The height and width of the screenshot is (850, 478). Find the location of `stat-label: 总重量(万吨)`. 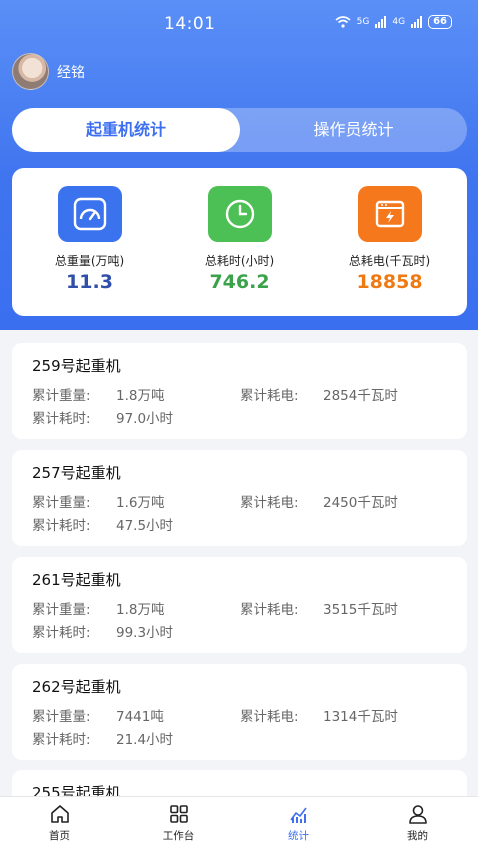

stat-label: 总重量(万吨) is located at coordinates (89, 261).